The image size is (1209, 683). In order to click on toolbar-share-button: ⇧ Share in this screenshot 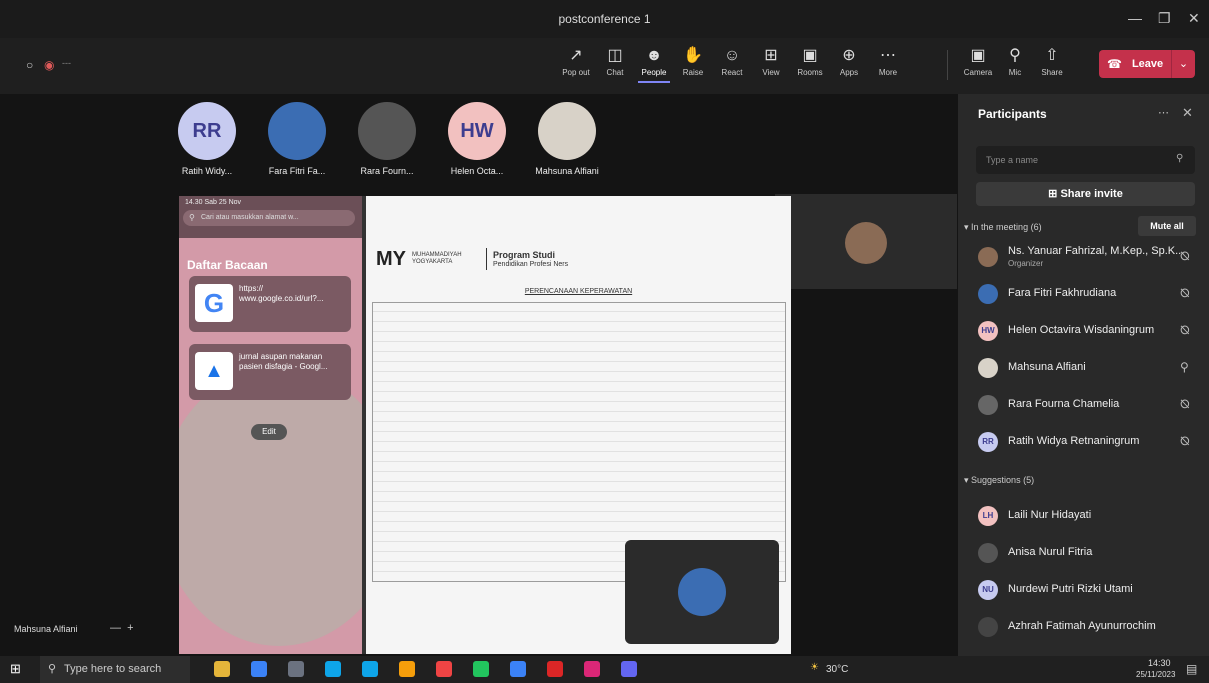, I will do `click(1052, 61)`.